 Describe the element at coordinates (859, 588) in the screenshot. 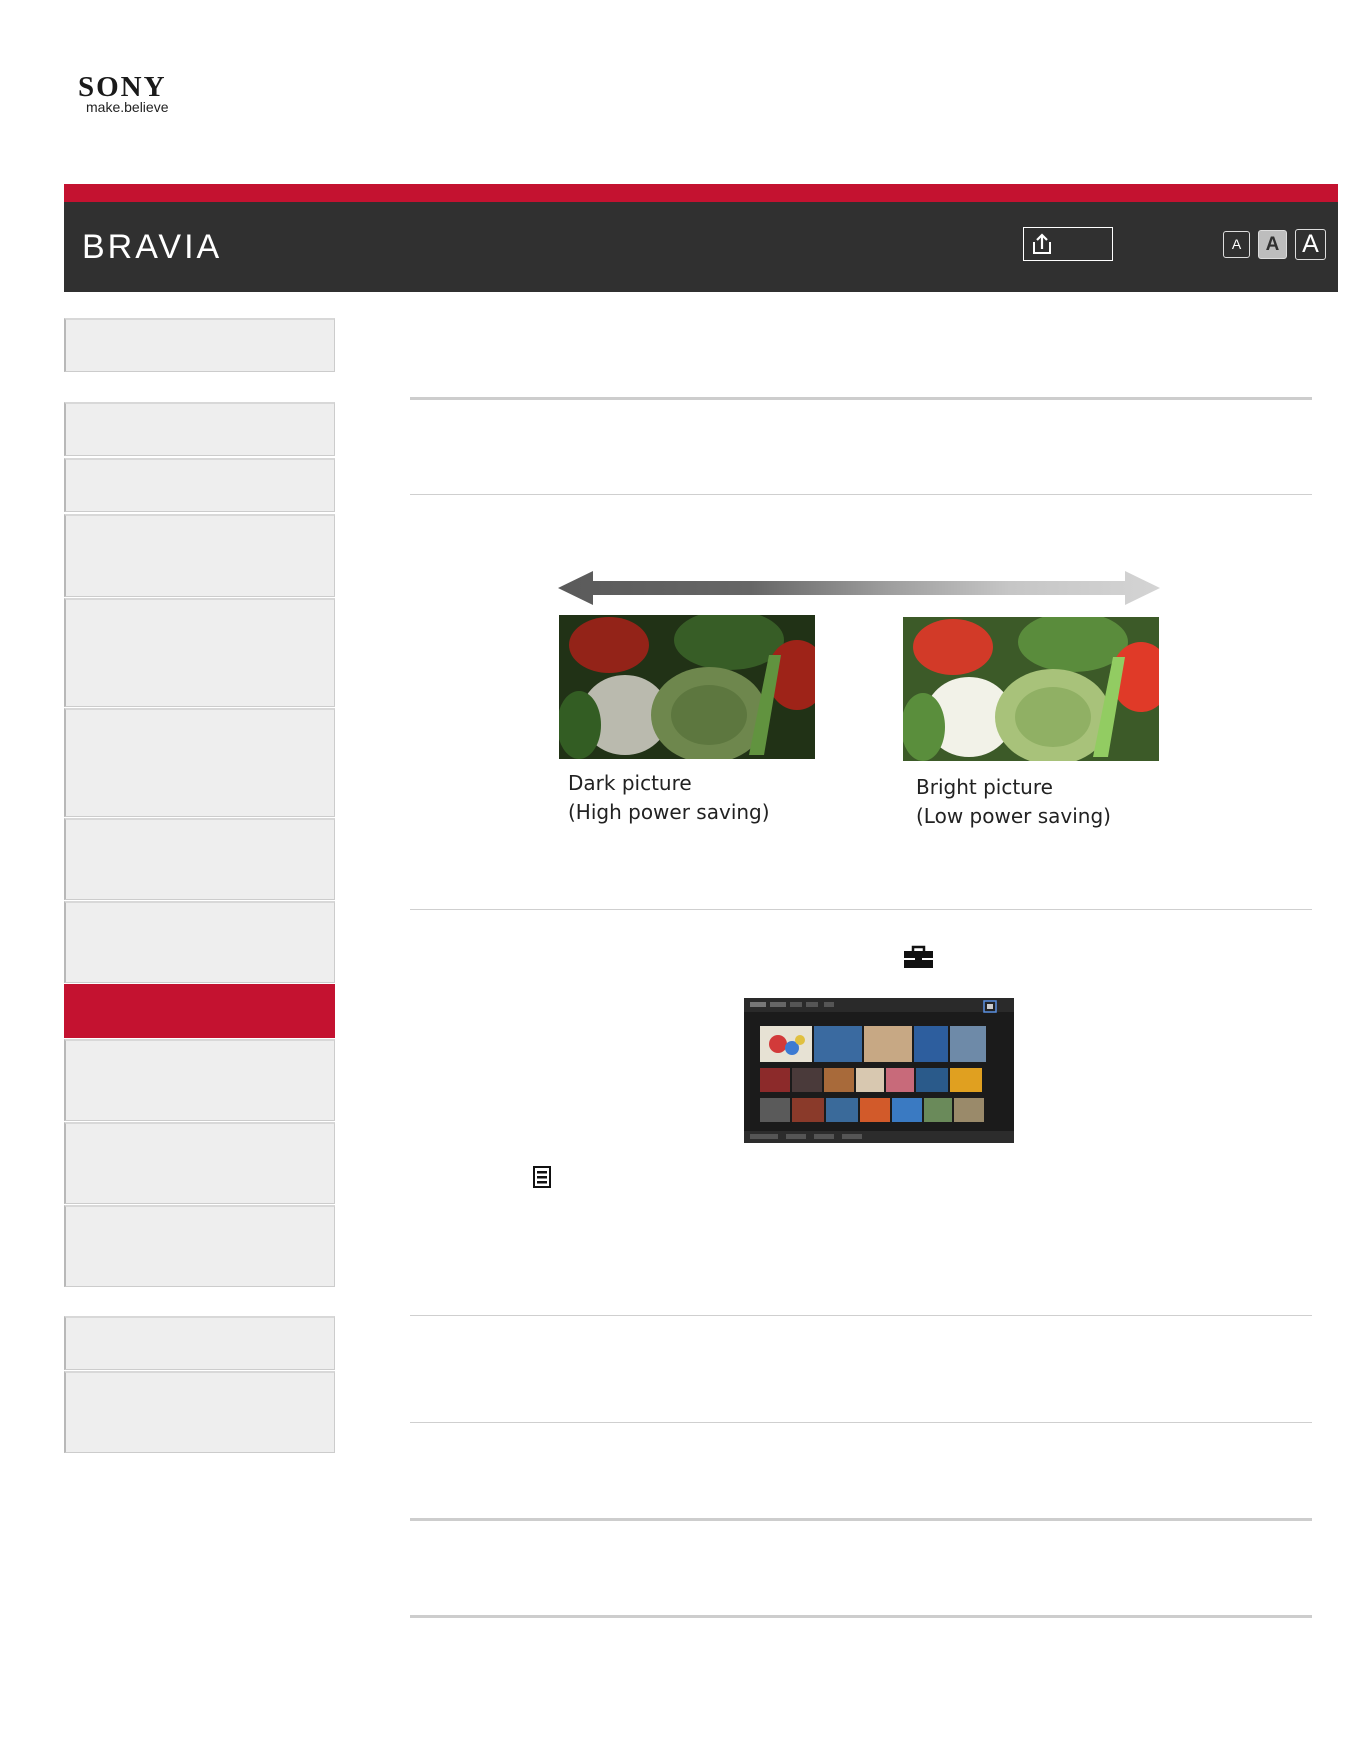

I see `brightness-gradient-arrow` at that location.